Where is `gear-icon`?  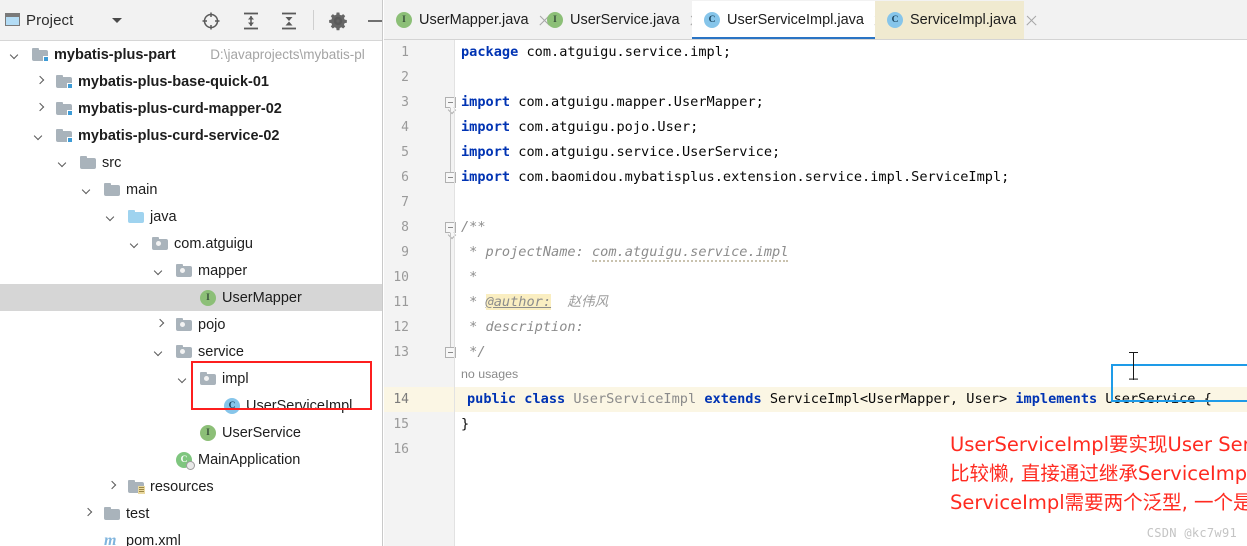 gear-icon is located at coordinates (338, 21).